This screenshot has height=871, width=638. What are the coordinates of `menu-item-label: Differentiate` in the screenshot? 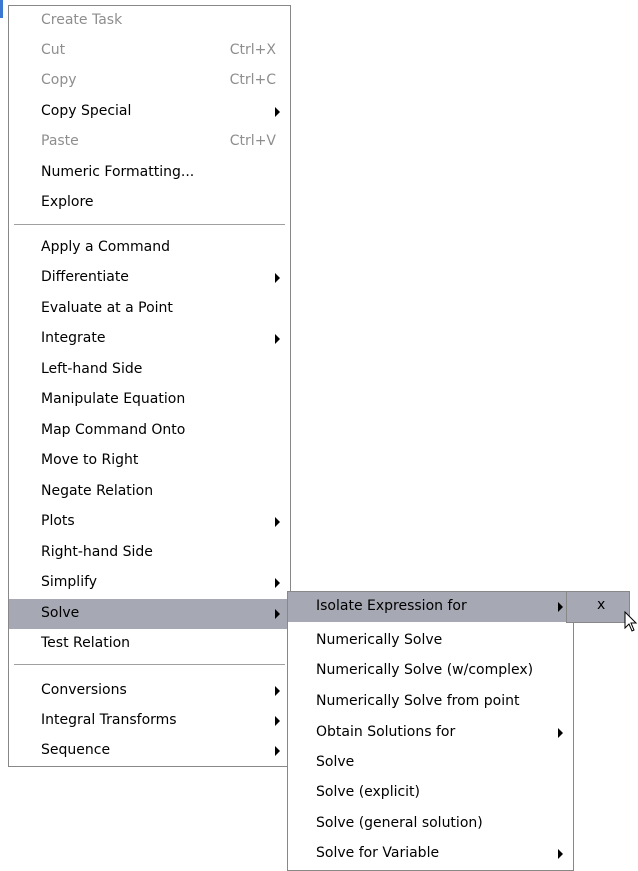 It's located at (85, 277).